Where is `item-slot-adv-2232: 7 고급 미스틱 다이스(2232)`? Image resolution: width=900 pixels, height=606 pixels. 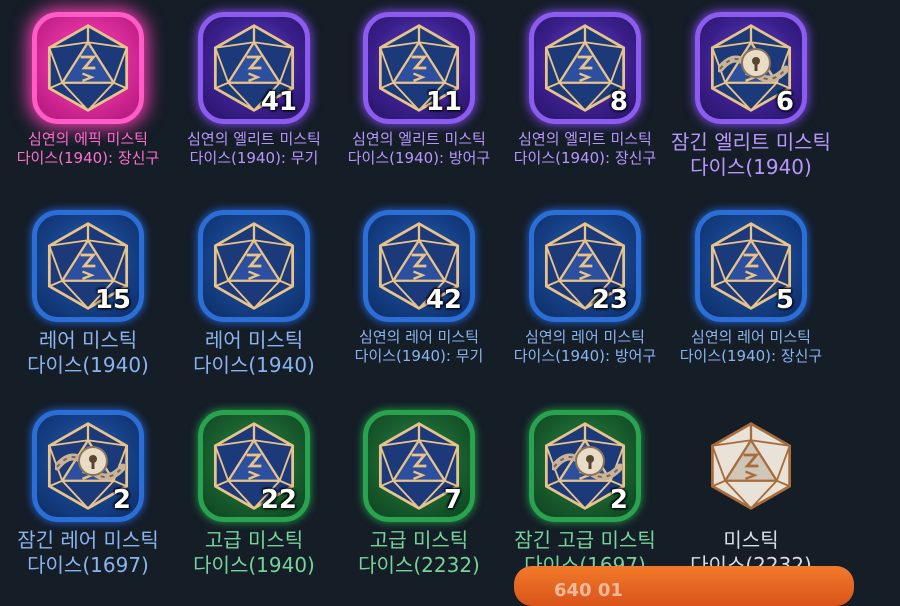 item-slot-adv-2232: 7 고급 미스틱 다이스(2232) is located at coordinates (419, 493).